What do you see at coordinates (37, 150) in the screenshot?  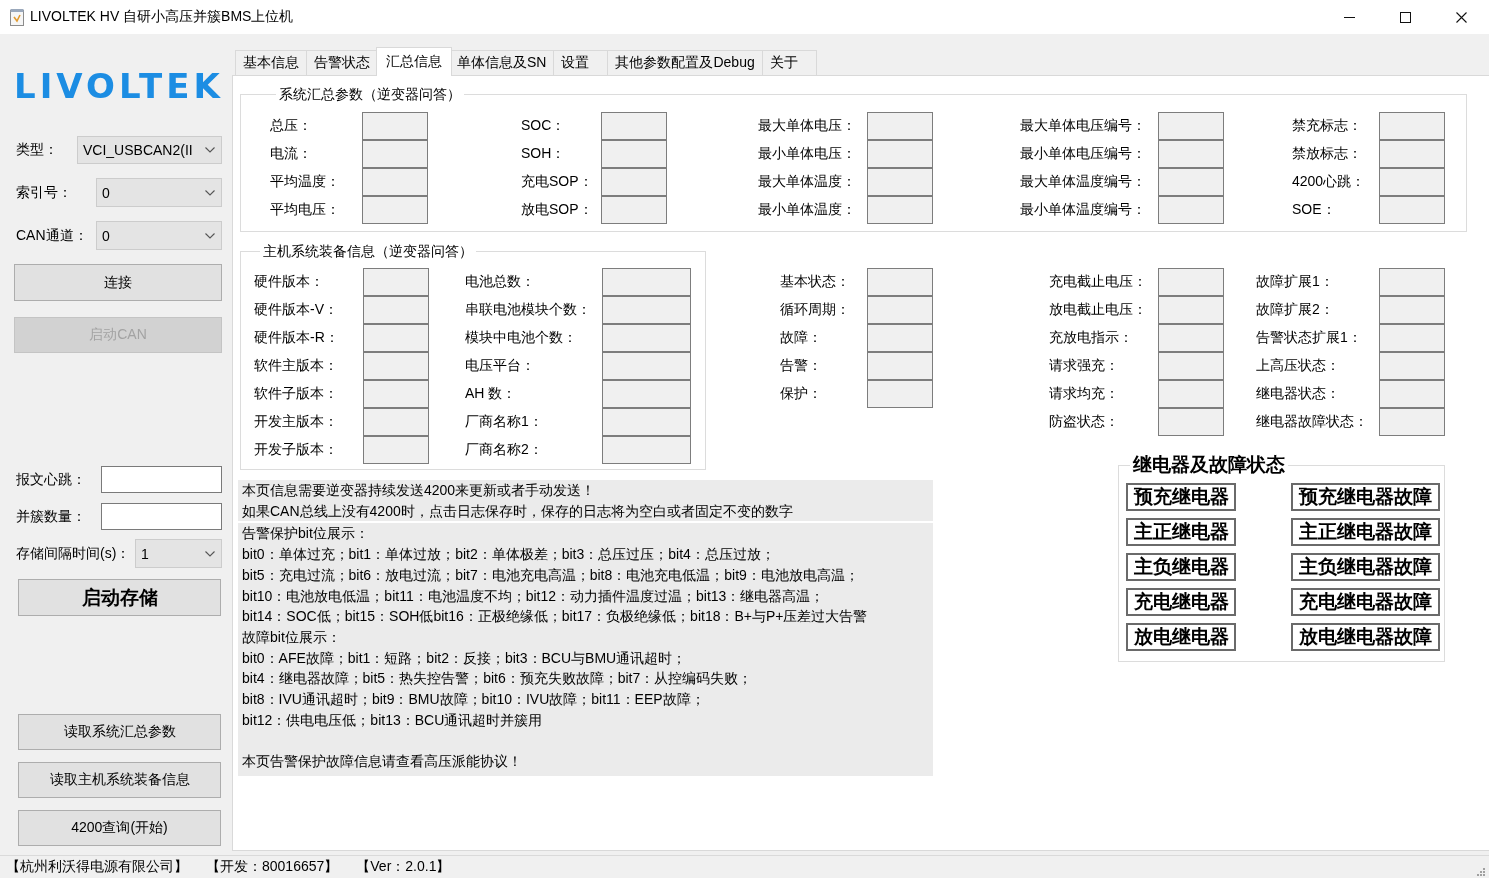 I see `field-label: 类型：` at bounding box center [37, 150].